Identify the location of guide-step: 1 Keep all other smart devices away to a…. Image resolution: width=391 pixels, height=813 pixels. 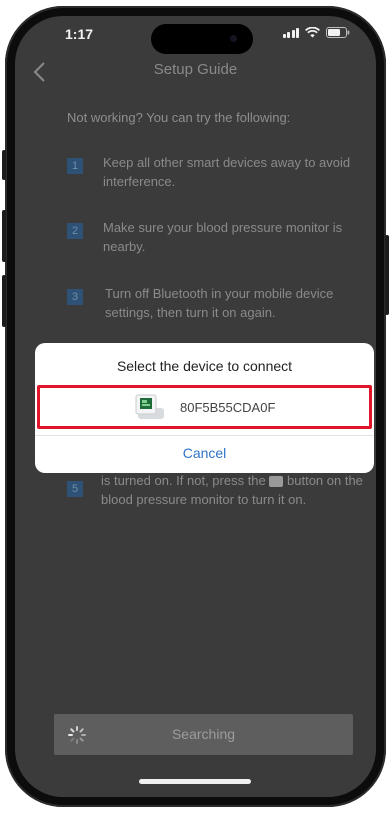
(215, 172).